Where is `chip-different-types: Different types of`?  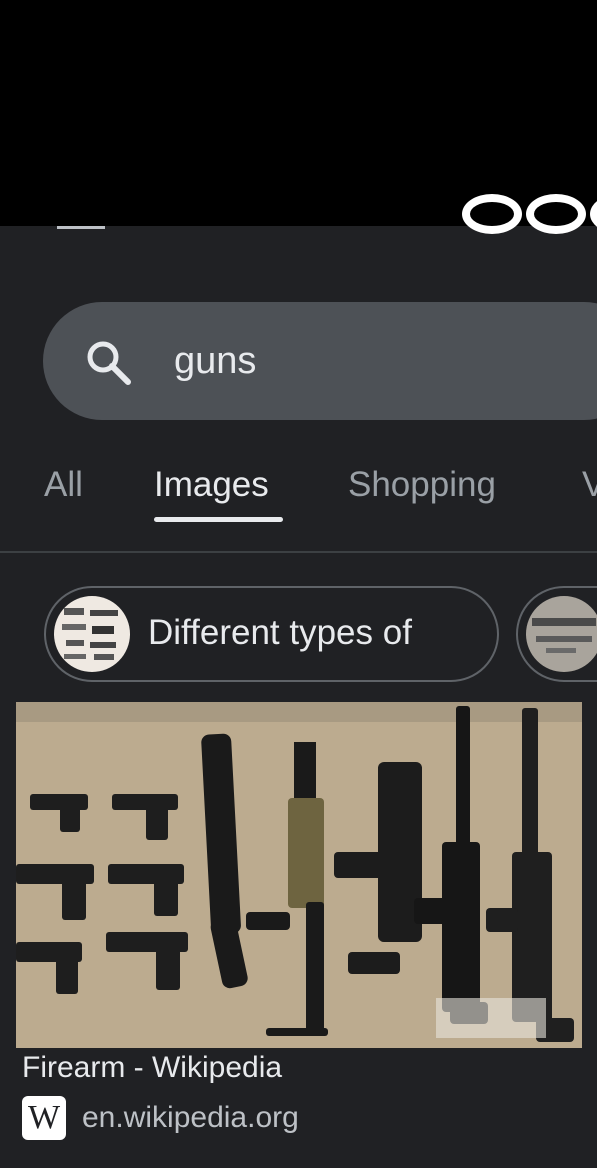
chip-different-types: Different types of is located at coordinates (271, 634).